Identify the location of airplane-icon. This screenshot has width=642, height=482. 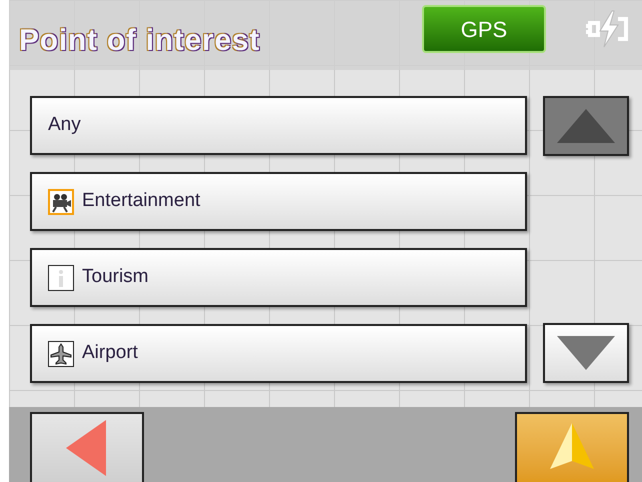
(61, 353).